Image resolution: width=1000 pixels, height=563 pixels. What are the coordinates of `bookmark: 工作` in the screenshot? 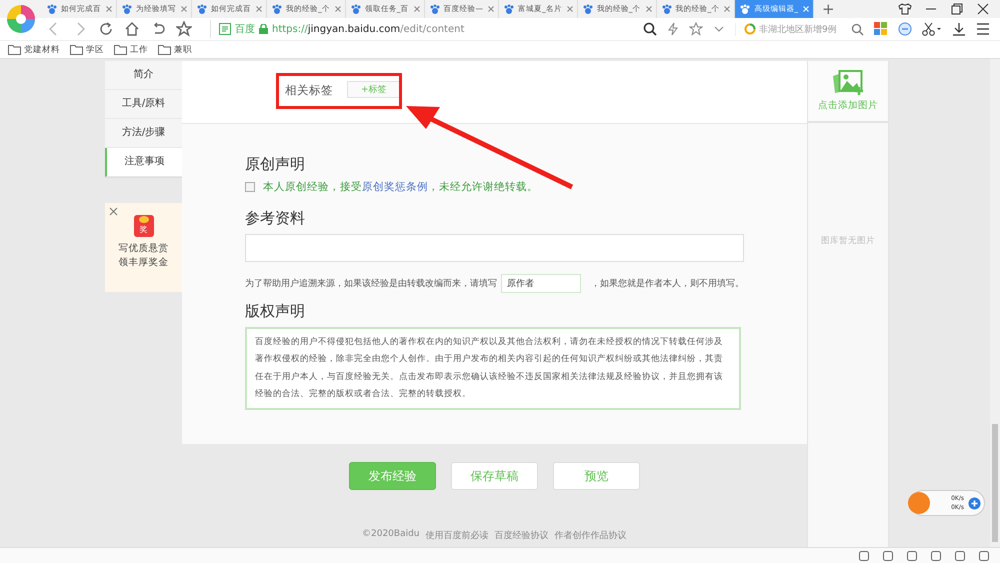 It's located at (131, 50).